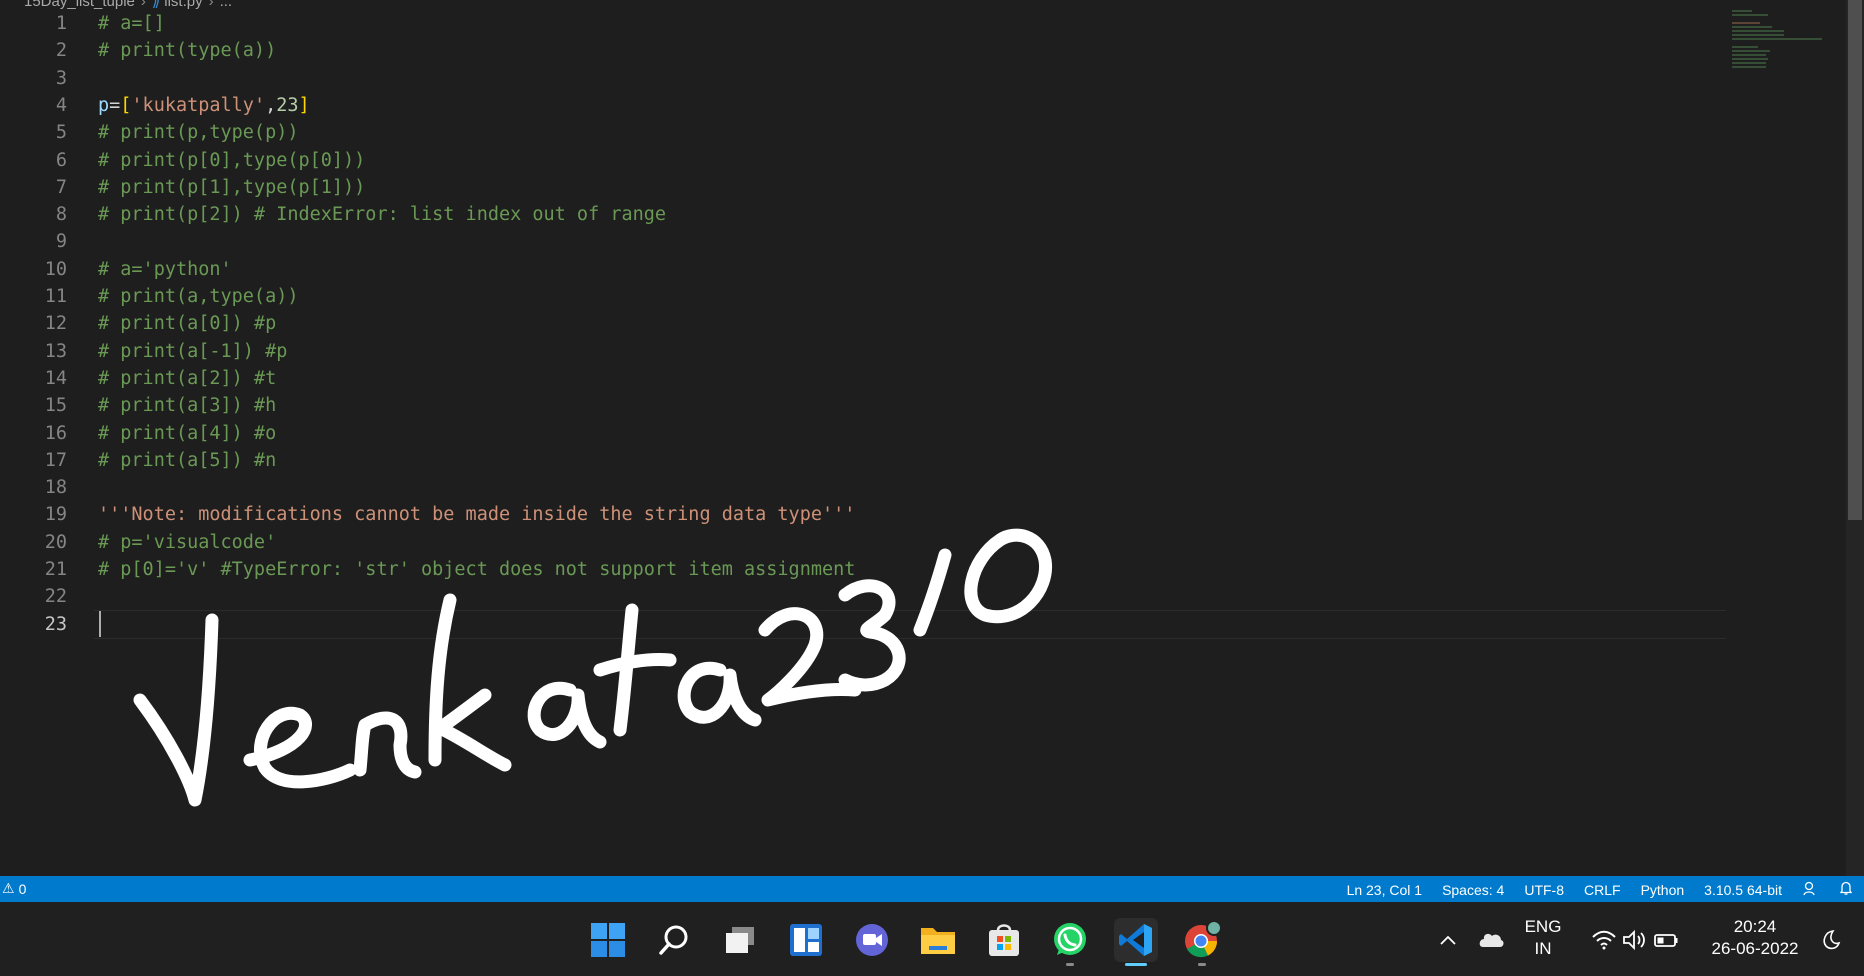  What do you see at coordinates (870, 542) in the screenshot?
I see `code-line: 20 # p='visualcode'` at bounding box center [870, 542].